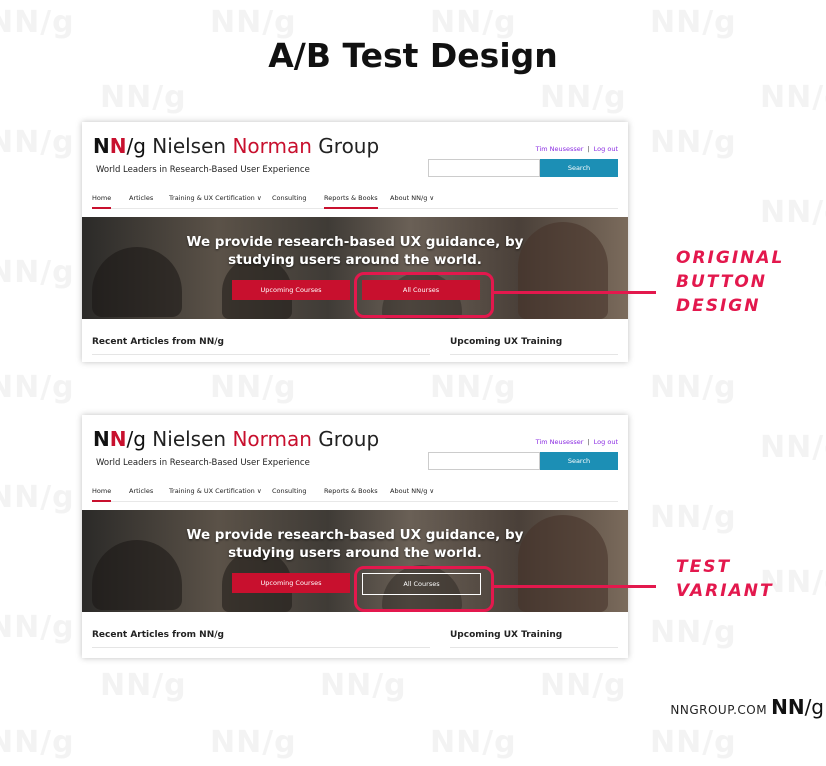 Image resolution: width=826 pixels, height=766 pixels. Describe the element at coordinates (725, 591) in the screenshot. I see `annotation-line: VARIANT` at that location.